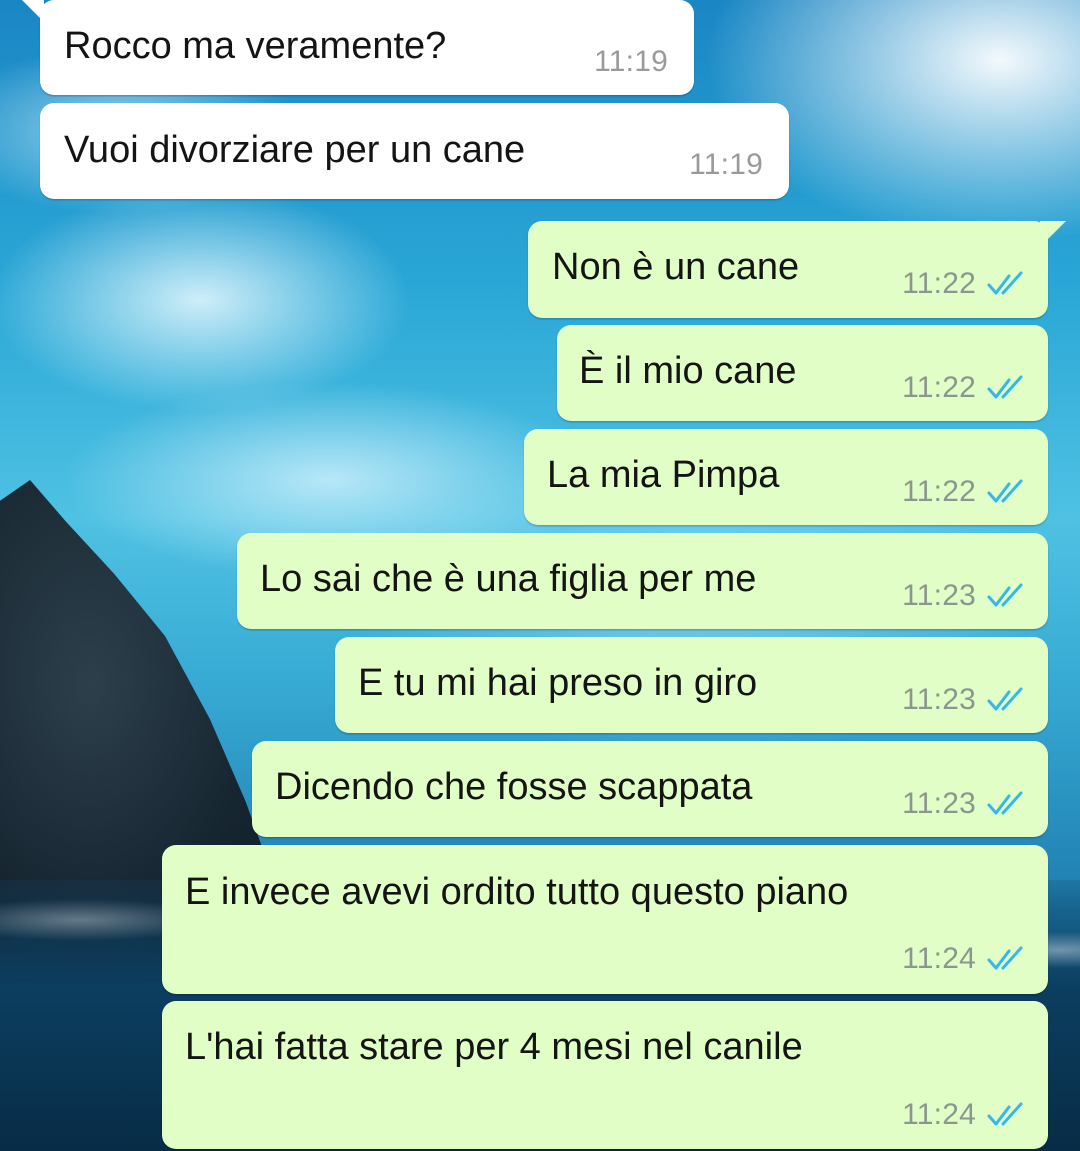 The height and width of the screenshot is (1151, 1080). I want to click on incoming-message: Vuoi divorziare per un cane 11:19, so click(414, 151).